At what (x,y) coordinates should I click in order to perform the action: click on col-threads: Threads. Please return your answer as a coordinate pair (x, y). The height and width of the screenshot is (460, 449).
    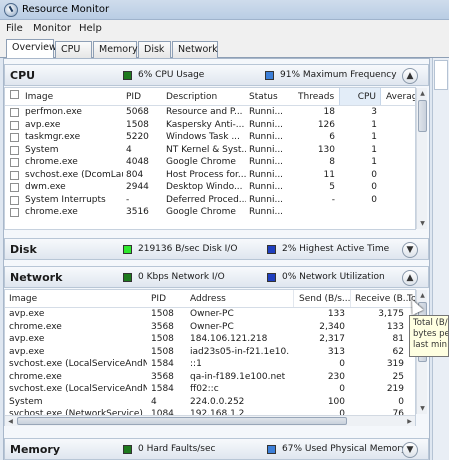
    Looking at the image, I should click on (316, 97).